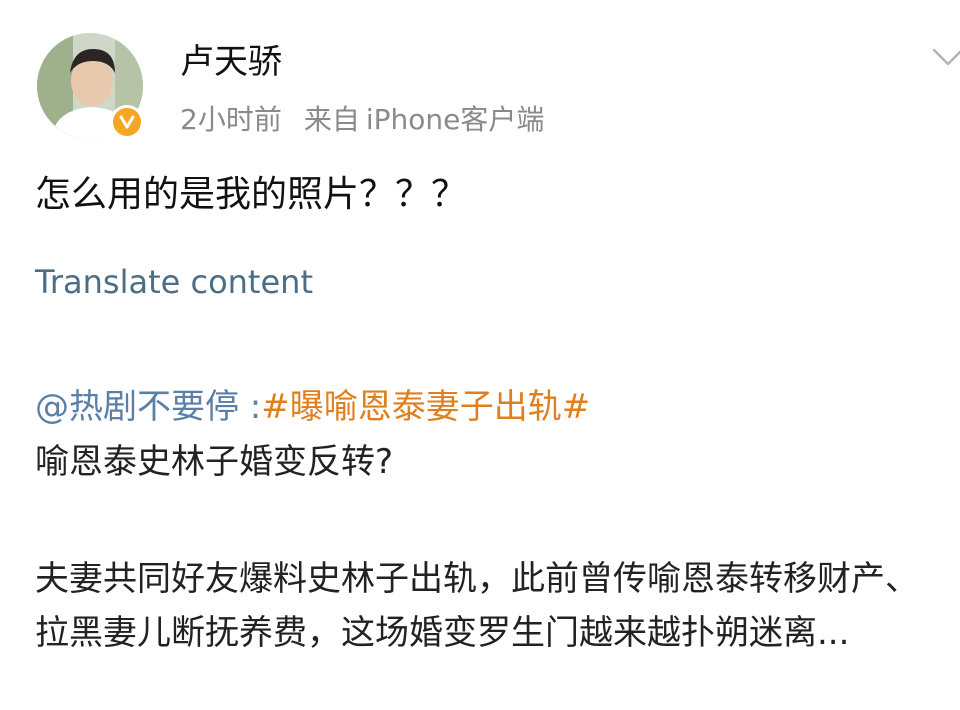  Describe the element at coordinates (231, 119) in the screenshot. I see `post-time: 2小时前` at that location.